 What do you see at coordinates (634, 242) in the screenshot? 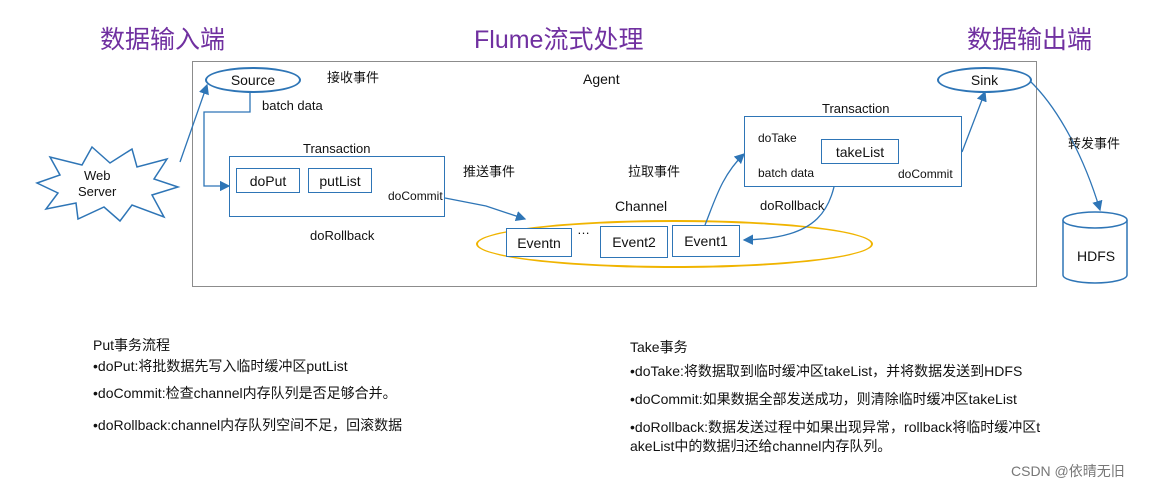
I see `event-2: Event2` at bounding box center [634, 242].